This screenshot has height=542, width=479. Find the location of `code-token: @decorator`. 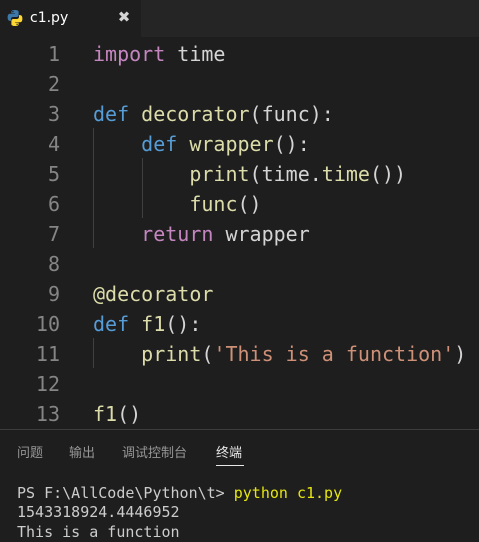

code-token: @decorator is located at coordinates (153, 294).